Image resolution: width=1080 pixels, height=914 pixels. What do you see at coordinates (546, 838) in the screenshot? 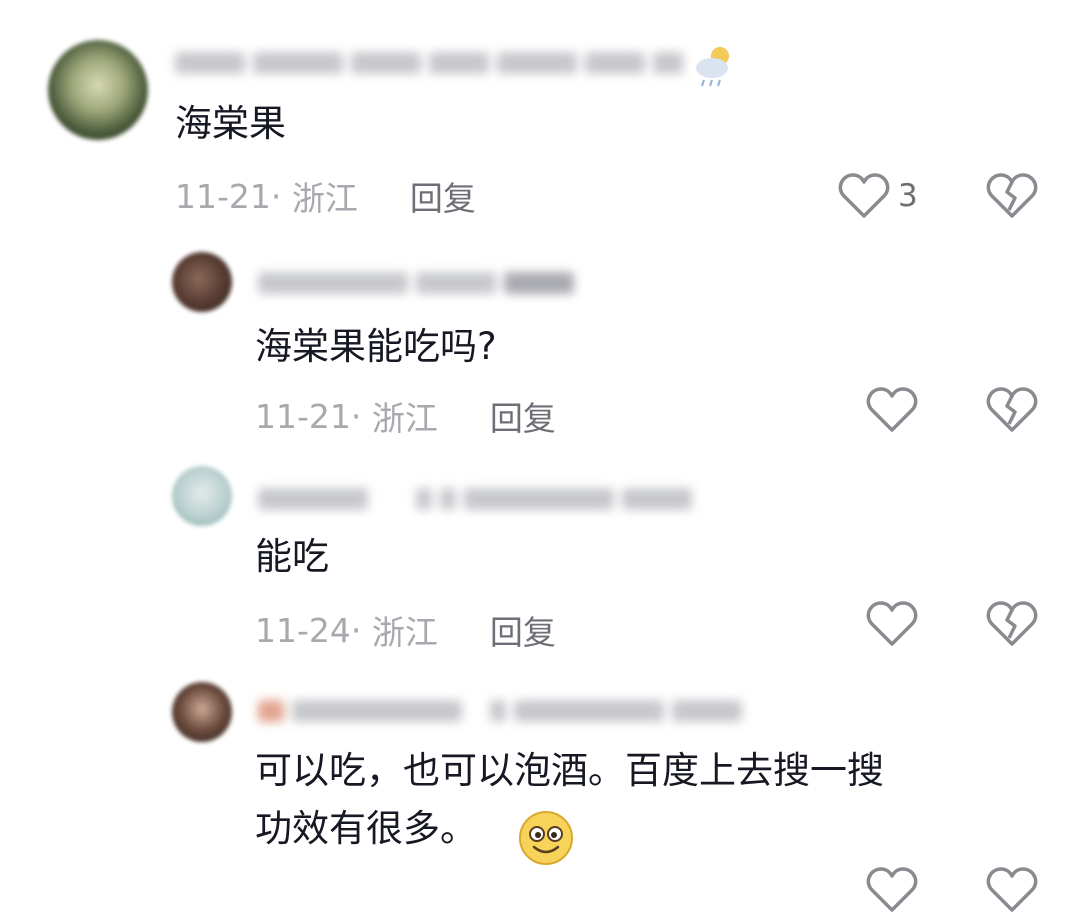
I see `smiley-emoji-icon` at bounding box center [546, 838].